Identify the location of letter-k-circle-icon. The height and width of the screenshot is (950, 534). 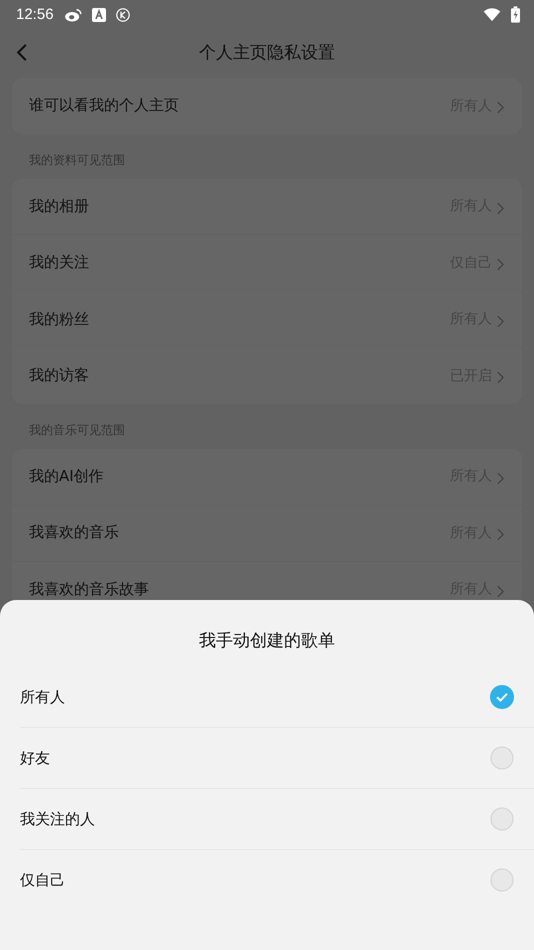
(123, 14).